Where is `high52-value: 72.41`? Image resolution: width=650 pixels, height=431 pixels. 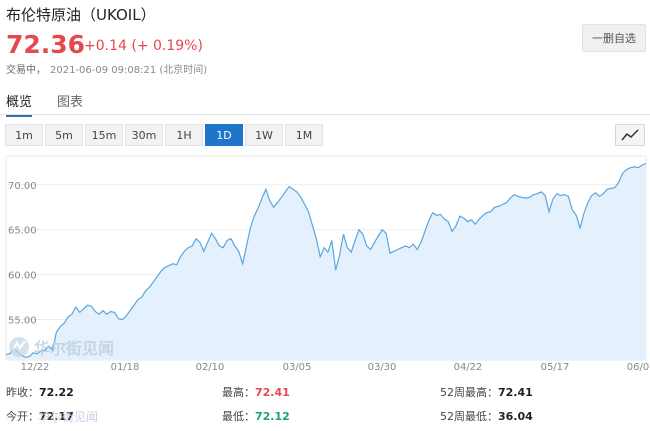 high52-value: 72.41 is located at coordinates (515, 392).